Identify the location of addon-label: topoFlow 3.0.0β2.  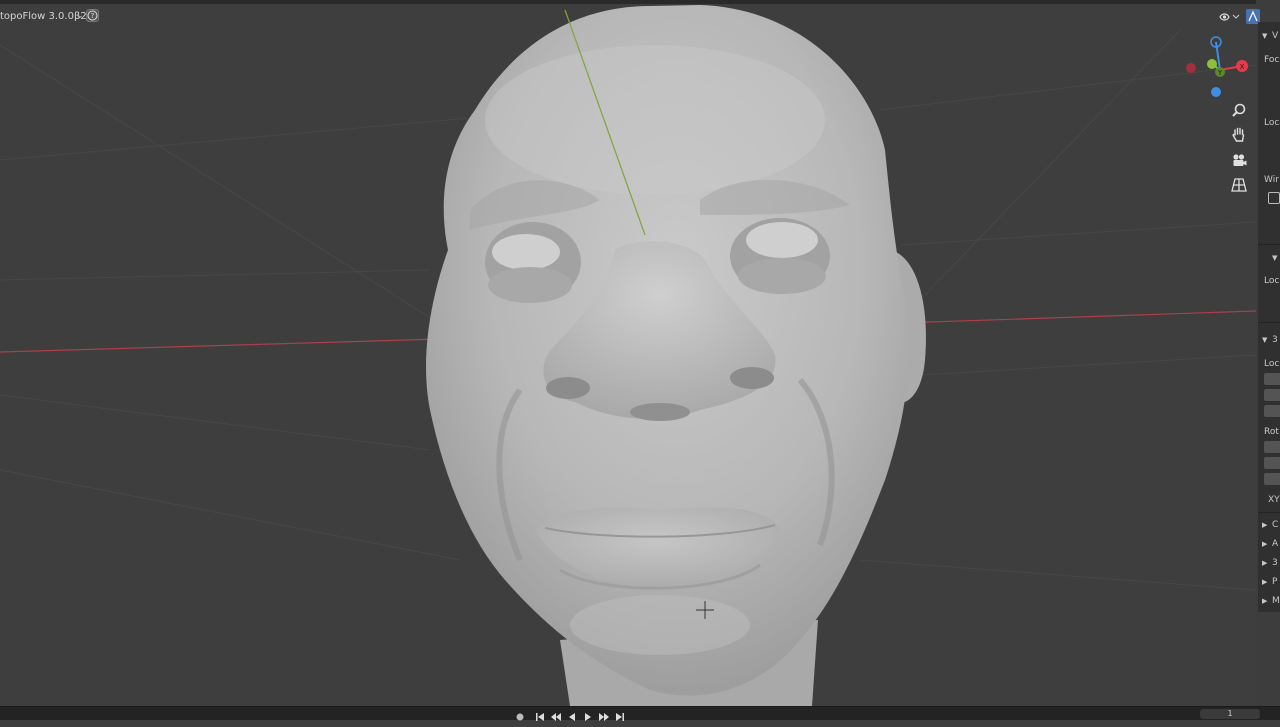
(43, 16).